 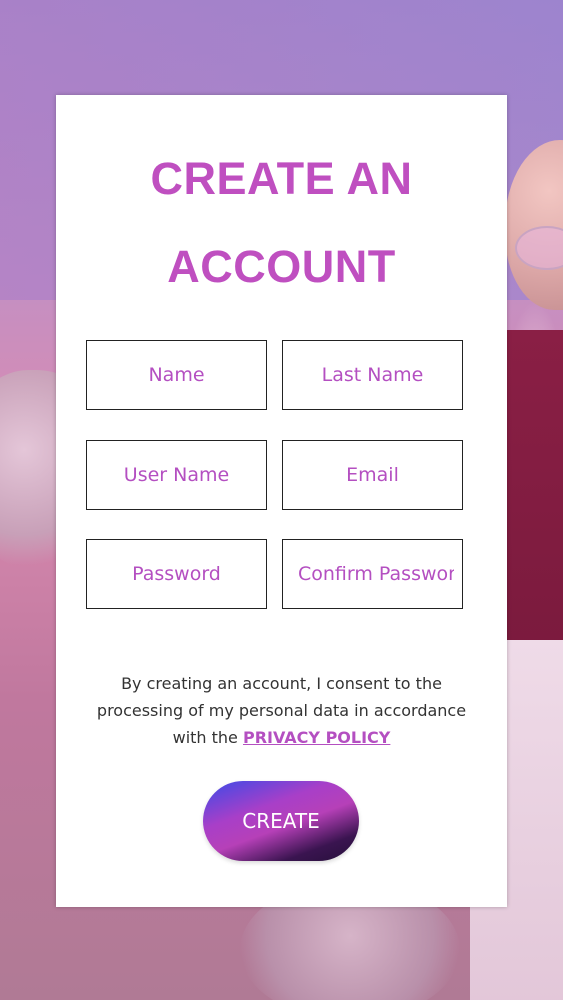 What do you see at coordinates (281, 821) in the screenshot?
I see `create-button: CREATE` at bounding box center [281, 821].